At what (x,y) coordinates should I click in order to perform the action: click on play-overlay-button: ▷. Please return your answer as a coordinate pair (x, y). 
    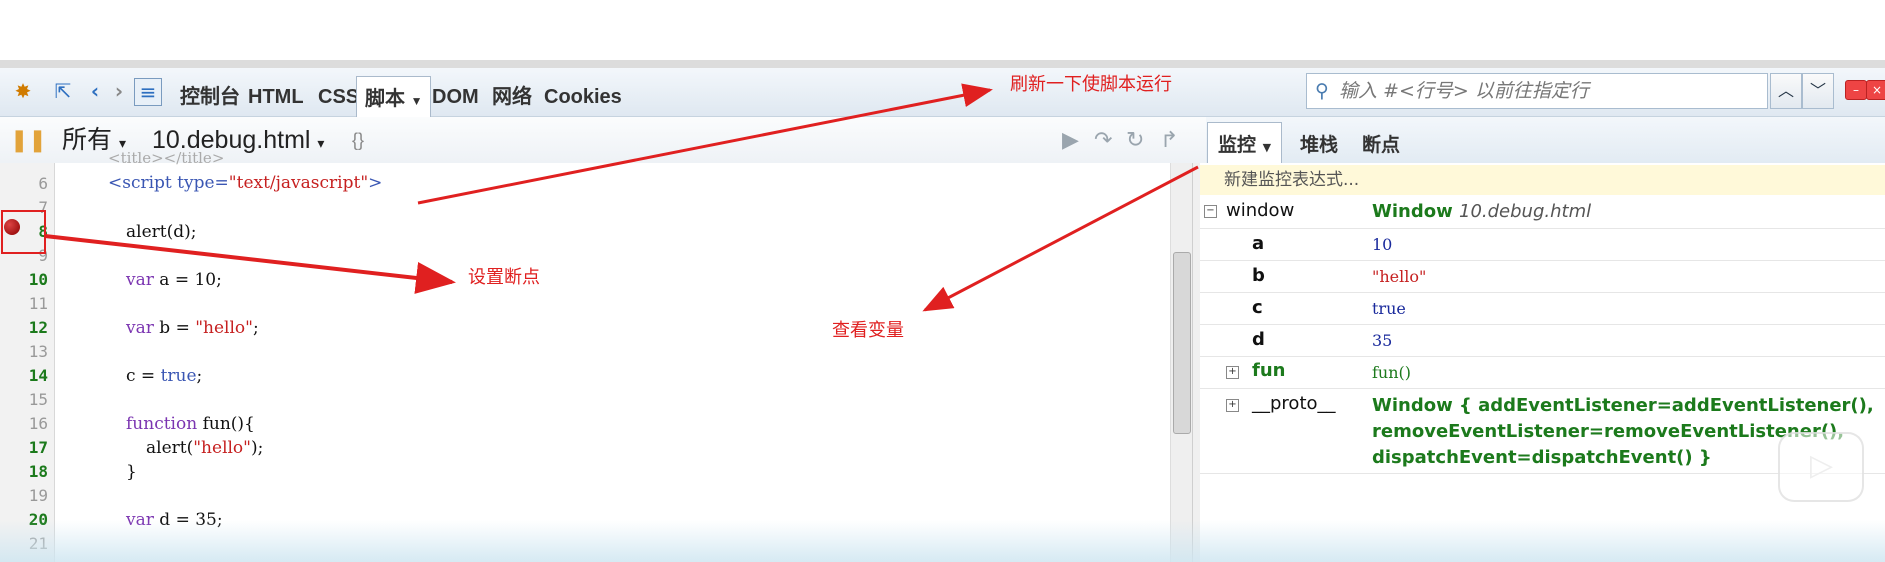
    Looking at the image, I should click on (1821, 467).